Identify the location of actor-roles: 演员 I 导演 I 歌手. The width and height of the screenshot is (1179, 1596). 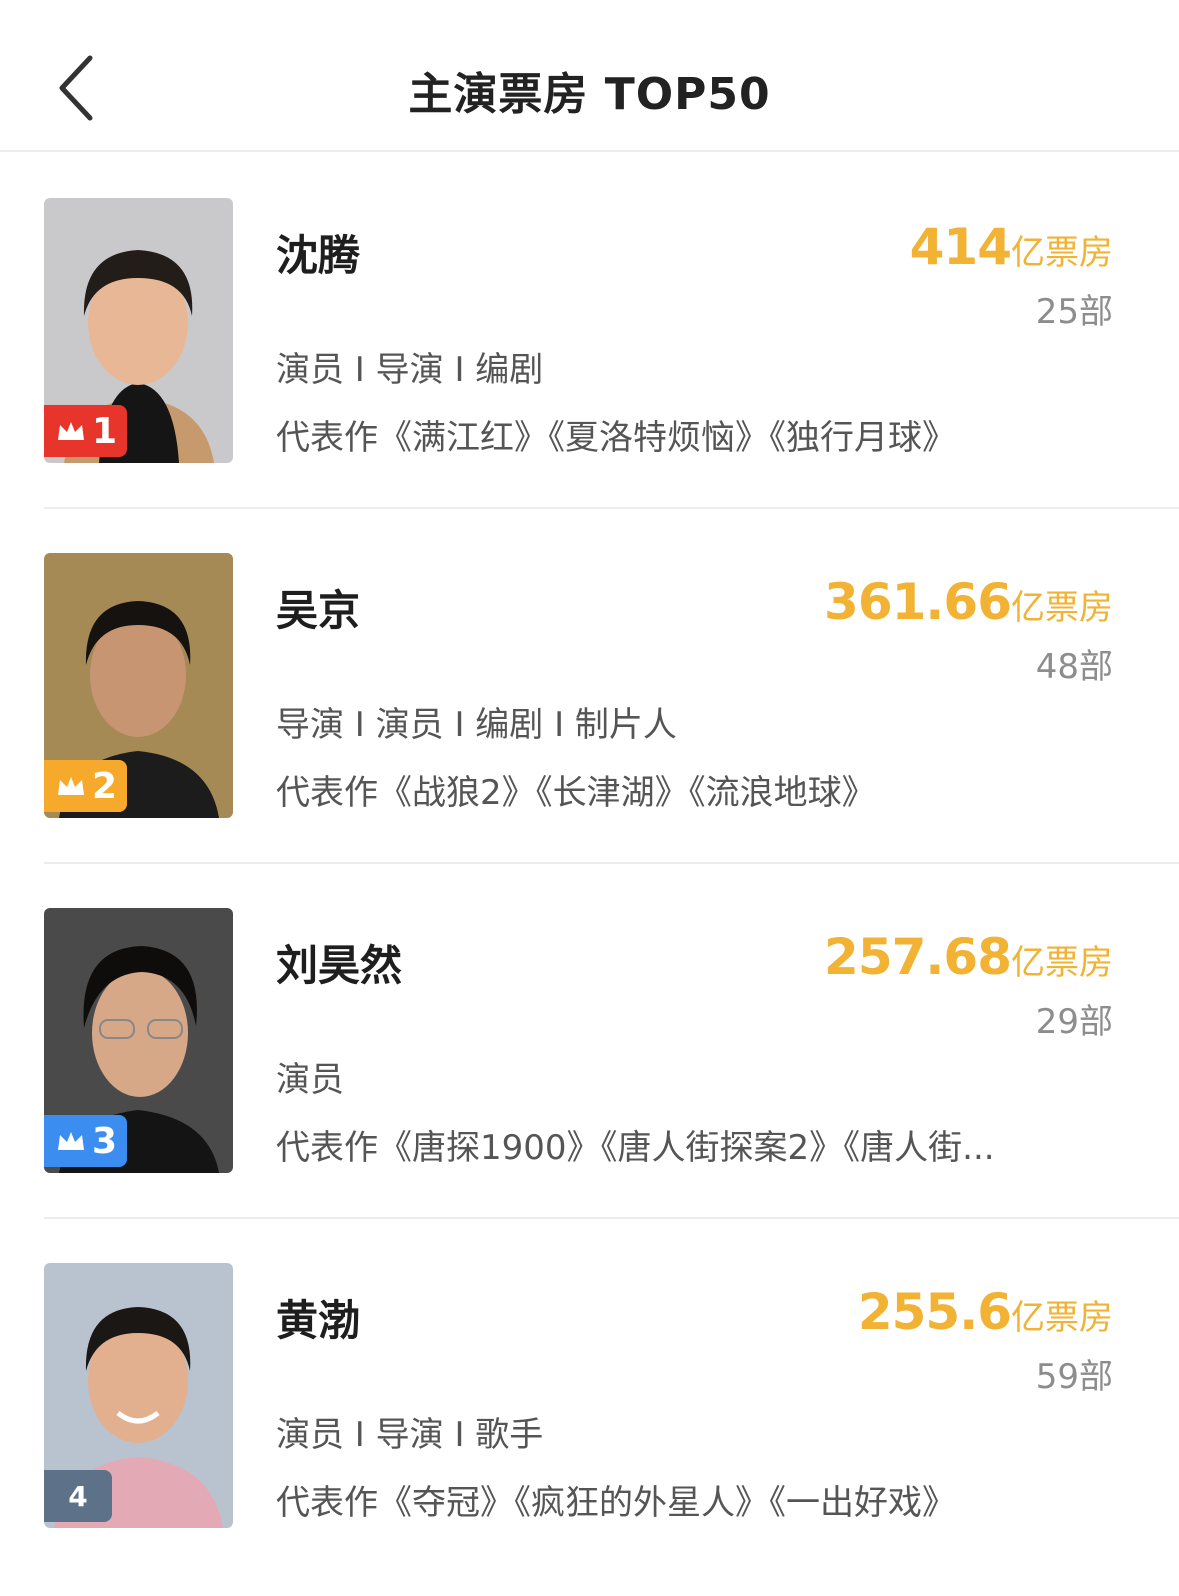
(410, 1435).